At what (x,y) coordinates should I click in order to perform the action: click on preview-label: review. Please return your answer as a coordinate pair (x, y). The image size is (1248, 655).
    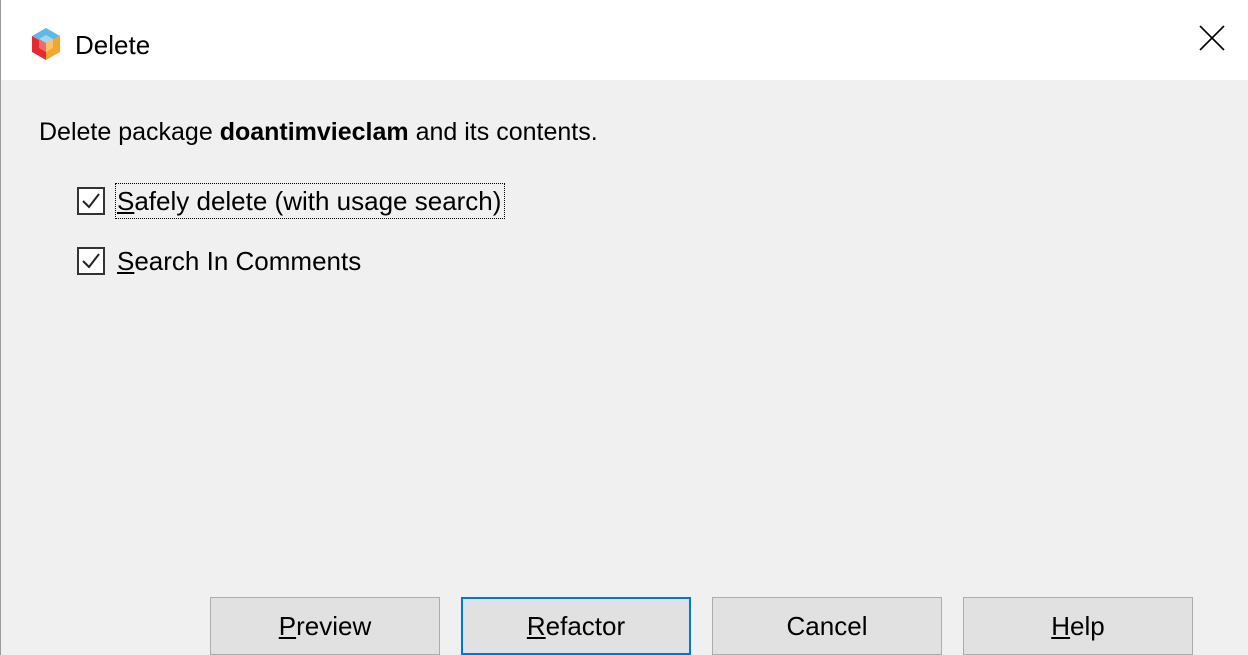
    Looking at the image, I should click on (334, 625).